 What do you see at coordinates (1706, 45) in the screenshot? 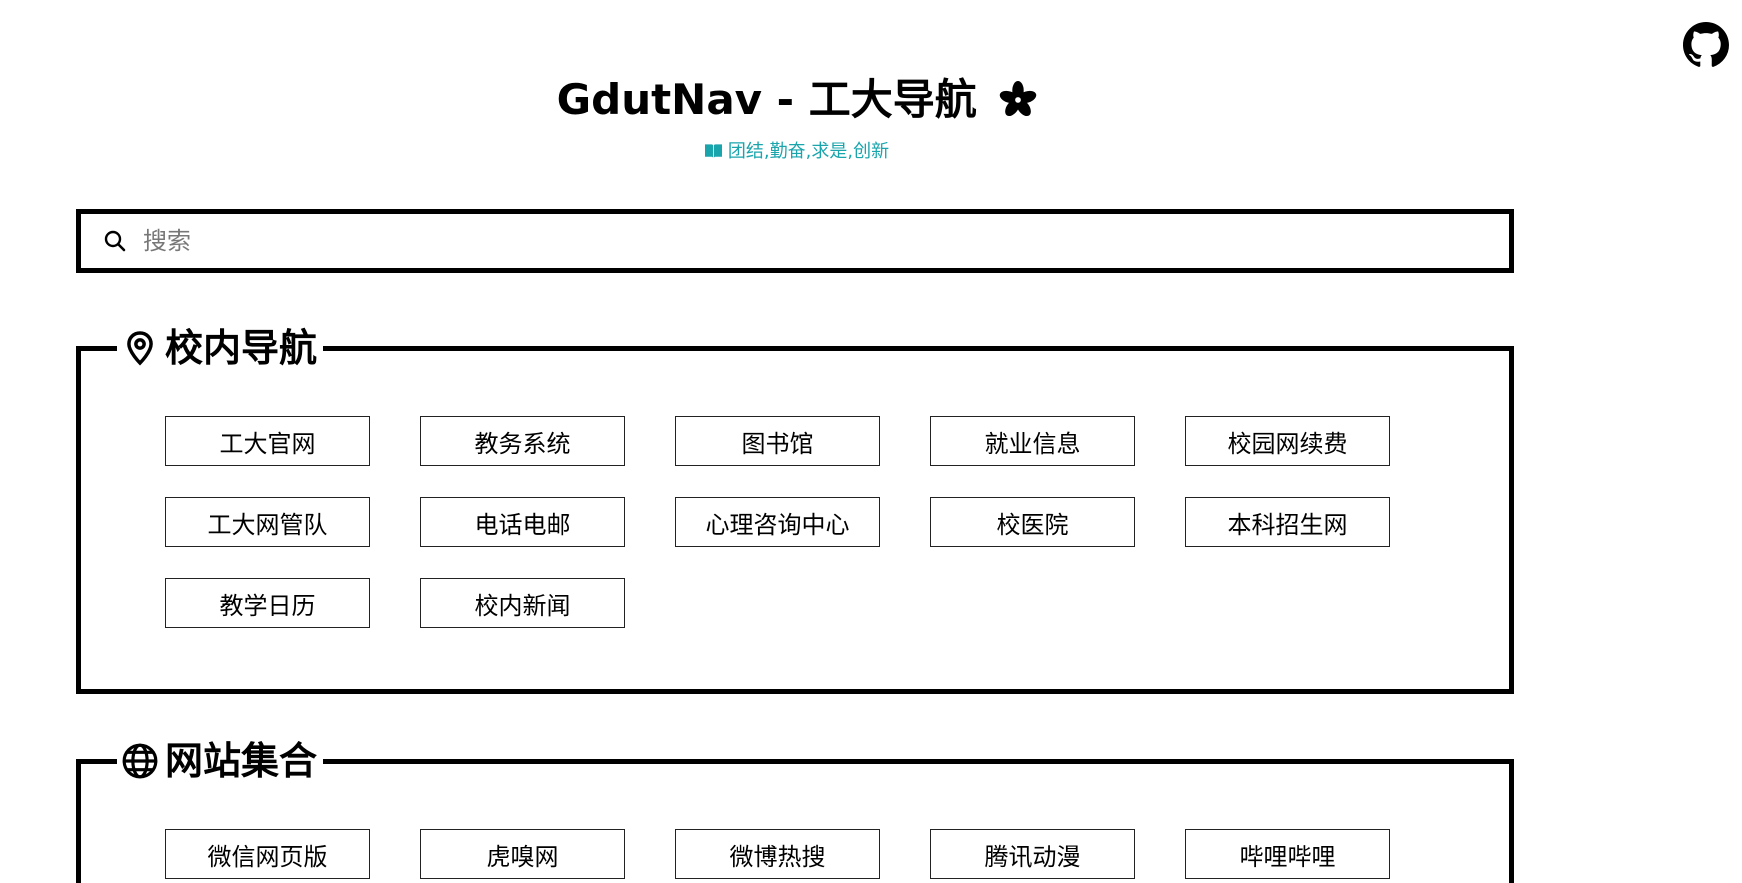
I see `github-icon` at bounding box center [1706, 45].